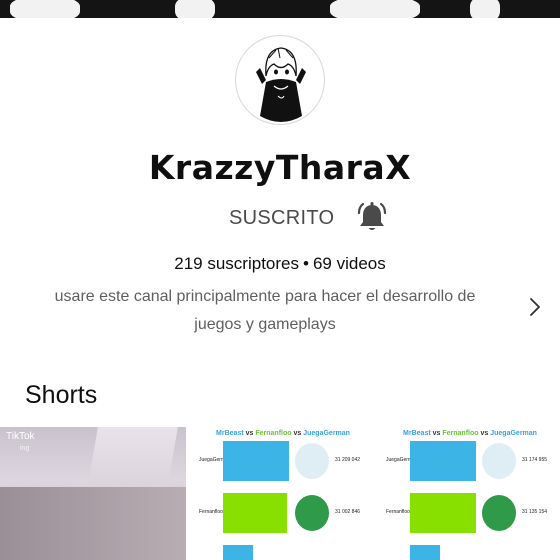  Describe the element at coordinates (281, 218) in the screenshot. I see `subscribed-button: SUSCRITO` at that location.